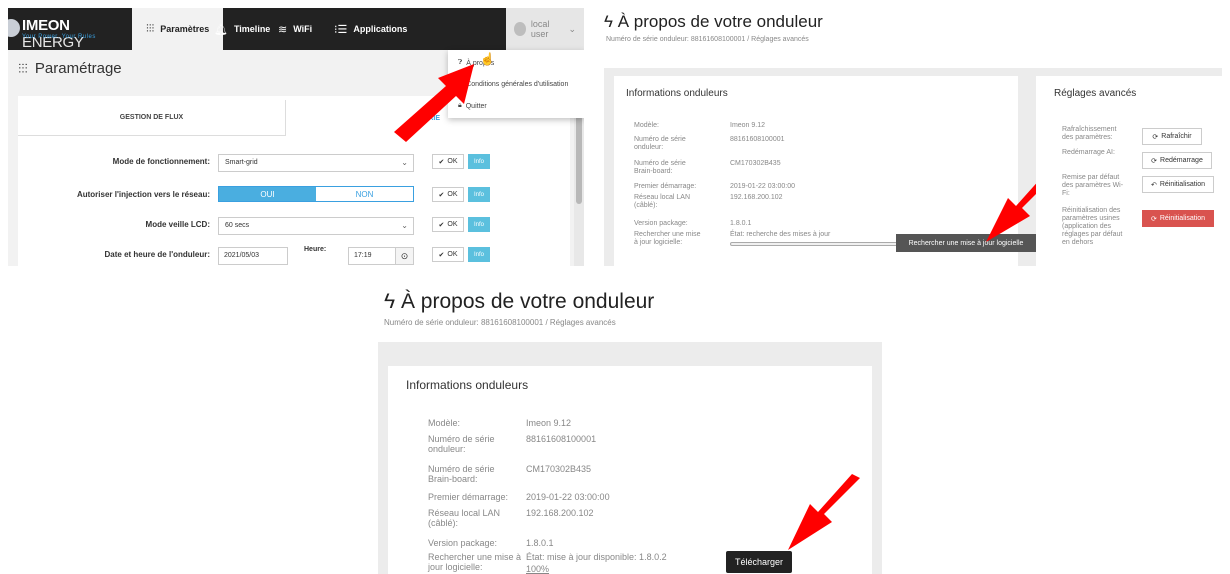 This screenshot has width=1230, height=574. What do you see at coordinates (667, 239) in the screenshot?
I see `label-recherche: Rechercher une mise à jour logicielle:` at bounding box center [667, 239].